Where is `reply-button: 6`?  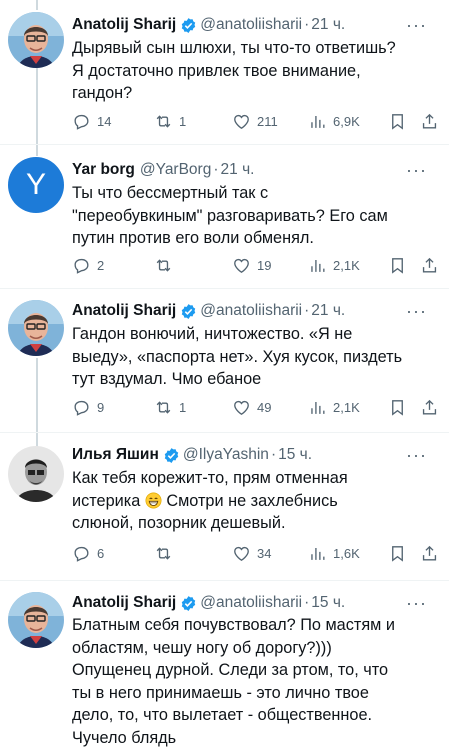 reply-button: 6 is located at coordinates (88, 553).